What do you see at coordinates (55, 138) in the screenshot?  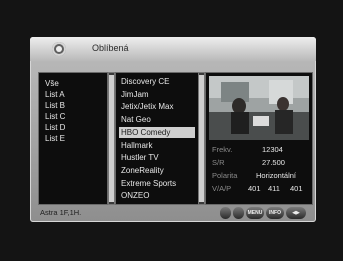 I see `group-item: List E` at bounding box center [55, 138].